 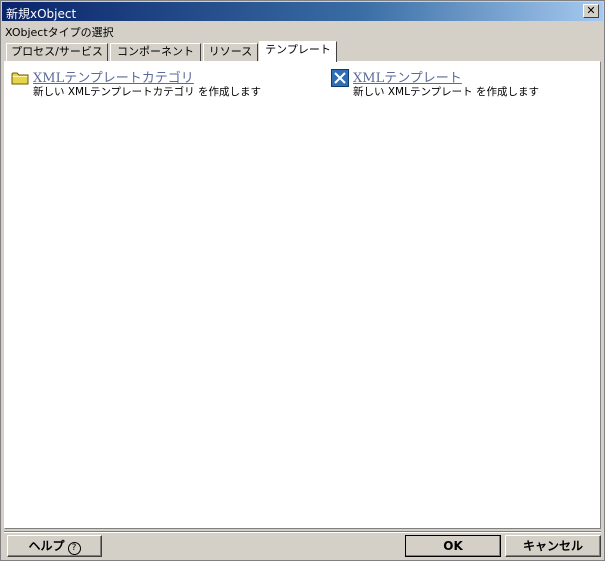 I want to click on dialog-subtitle: XObjectタイプの選択, so click(x=59, y=32).